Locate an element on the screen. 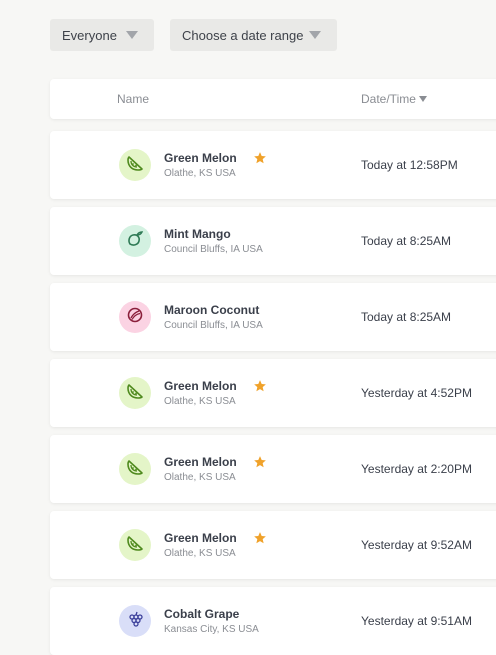  coconut-icon is located at coordinates (135, 317).